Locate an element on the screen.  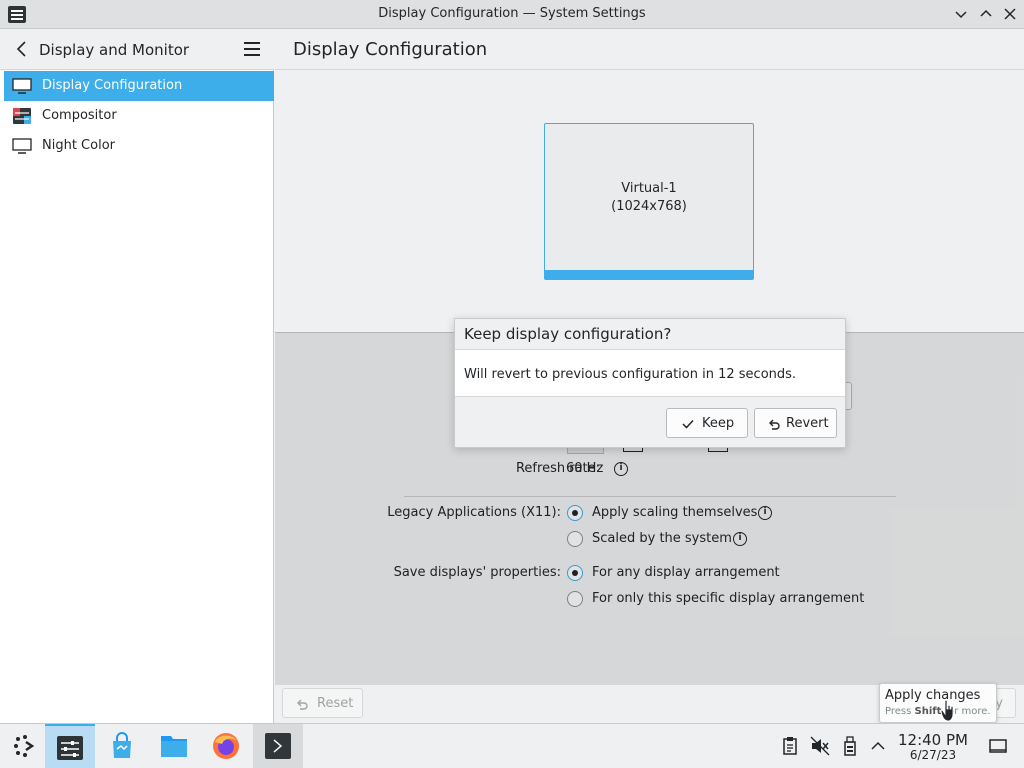
tooltip-hint: Press Shift for more. is located at coordinates (938, 711).